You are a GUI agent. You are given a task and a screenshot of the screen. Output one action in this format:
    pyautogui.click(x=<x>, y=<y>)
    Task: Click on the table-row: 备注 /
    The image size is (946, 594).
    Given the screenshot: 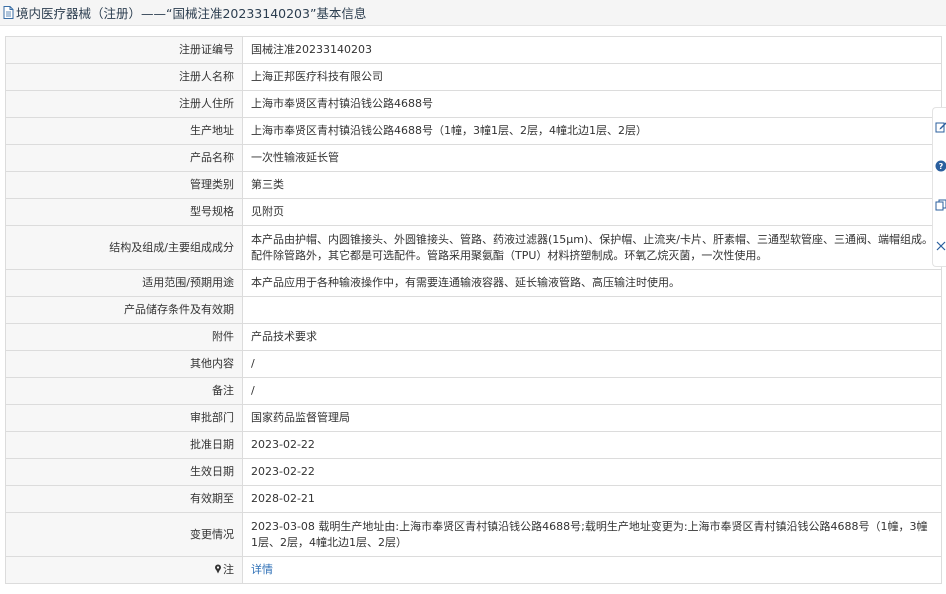 What is the action you would take?
    pyautogui.click(x=473, y=391)
    